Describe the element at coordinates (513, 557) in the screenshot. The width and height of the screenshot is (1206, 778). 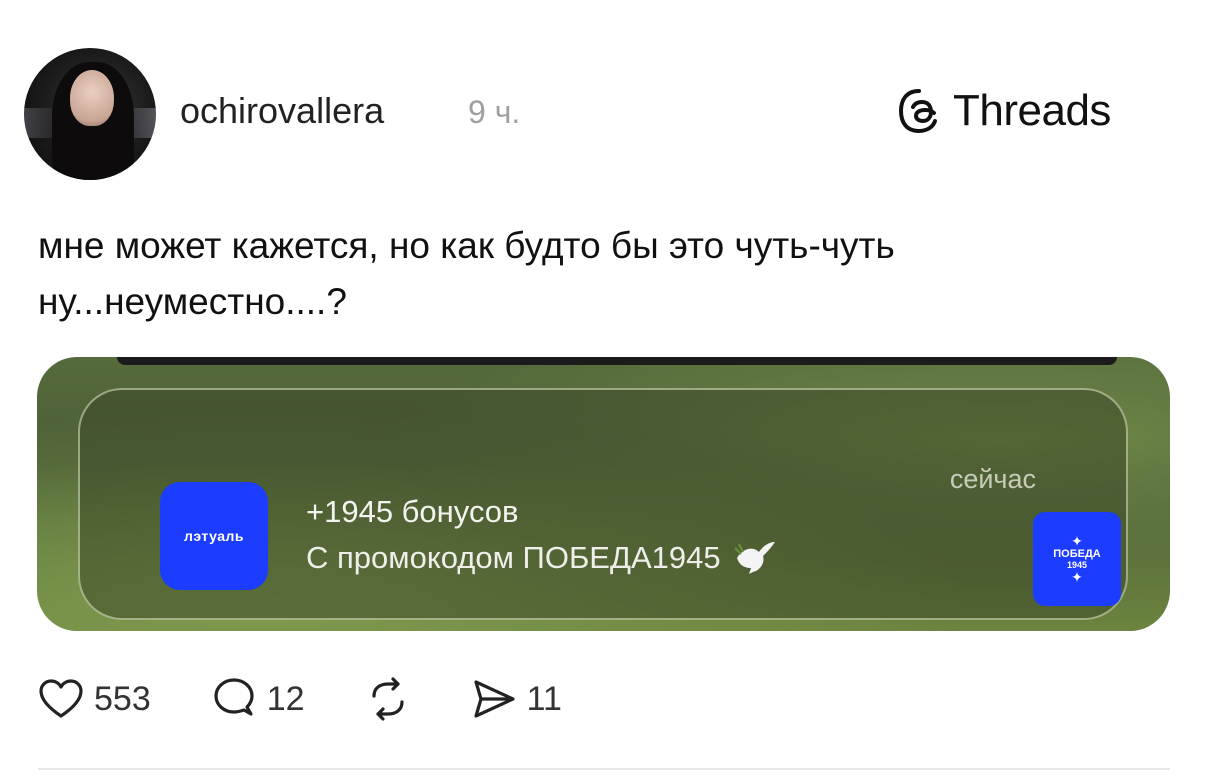
I see `notification-body-text: С промокодом ПОБЕДА1945` at that location.